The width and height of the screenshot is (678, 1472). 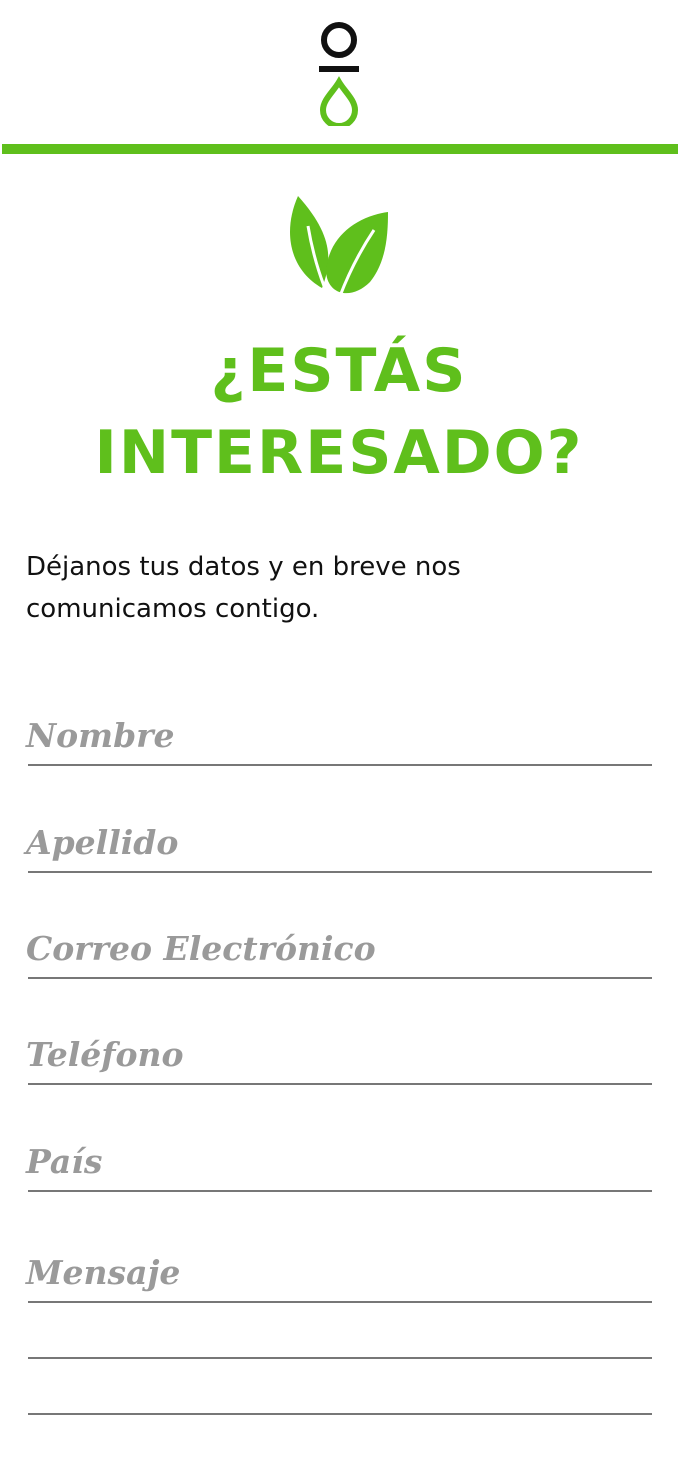 I want to click on page-title: ¿ESTÁS INTERESADO?, so click(x=339, y=412).